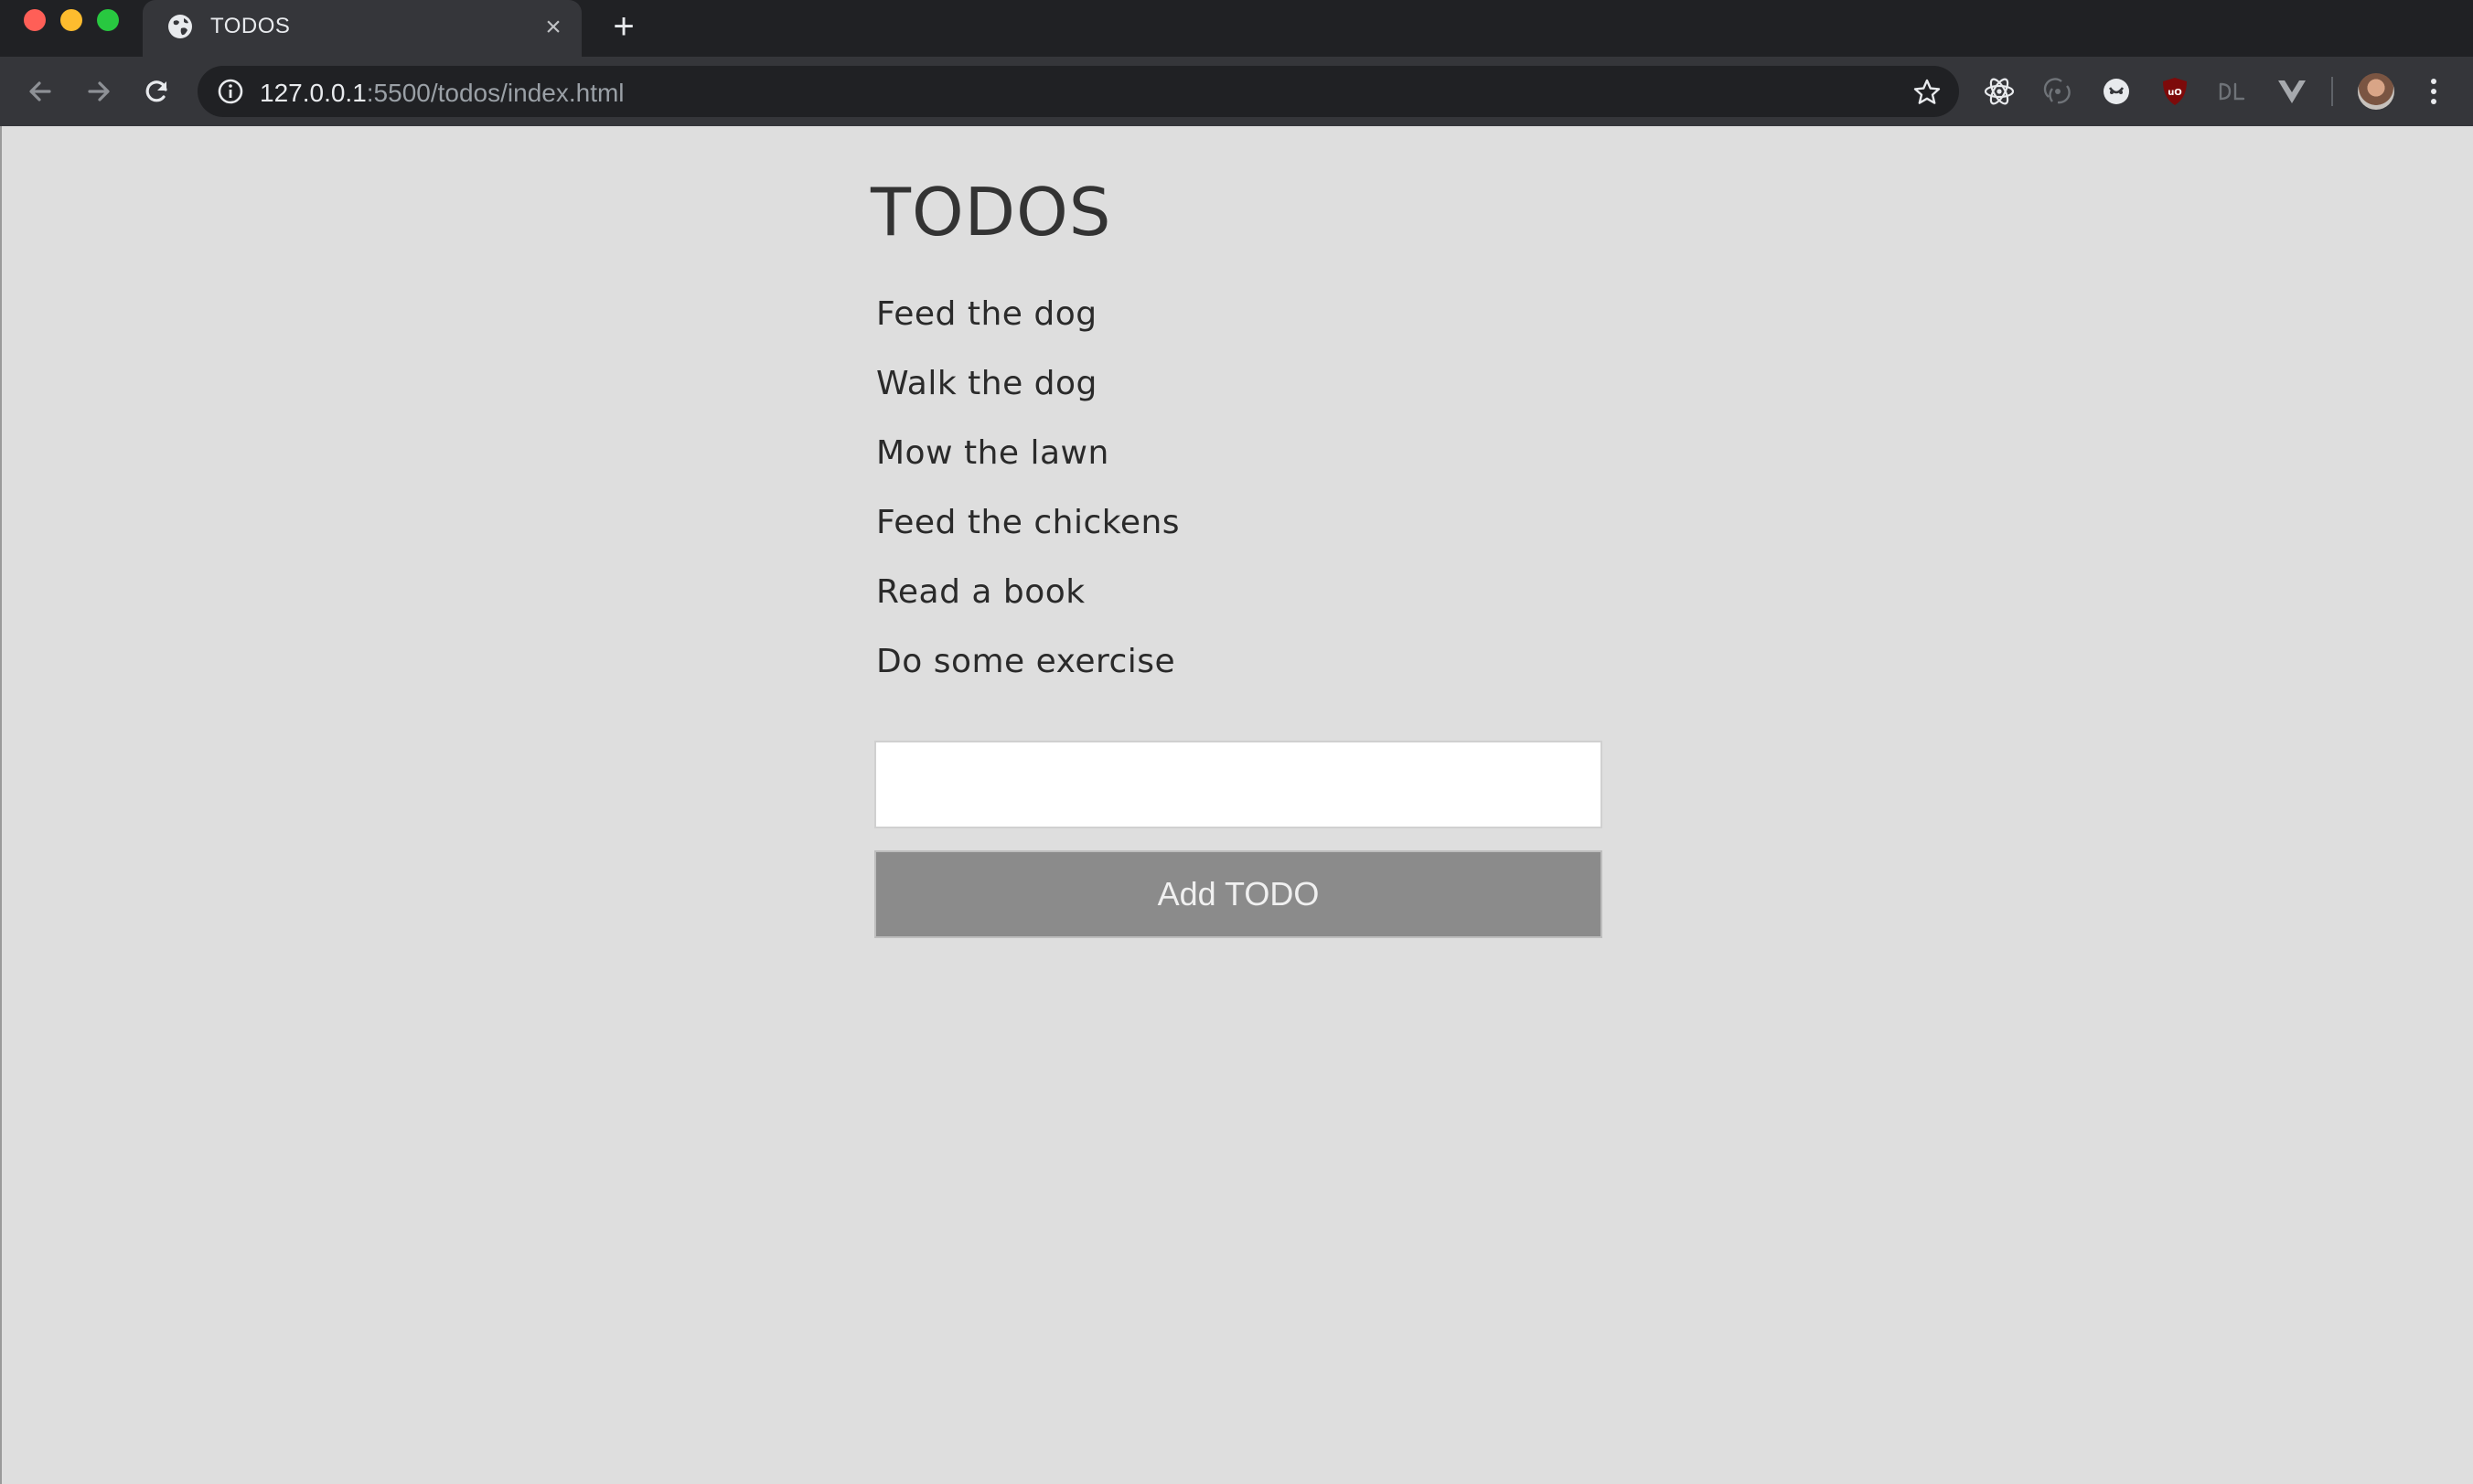 The width and height of the screenshot is (2473, 1484). What do you see at coordinates (2433, 91) in the screenshot?
I see `more-menu-icon` at bounding box center [2433, 91].